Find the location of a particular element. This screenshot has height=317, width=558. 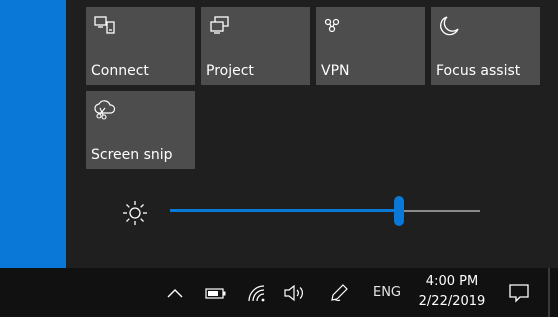

battery-button is located at coordinates (216, 292).